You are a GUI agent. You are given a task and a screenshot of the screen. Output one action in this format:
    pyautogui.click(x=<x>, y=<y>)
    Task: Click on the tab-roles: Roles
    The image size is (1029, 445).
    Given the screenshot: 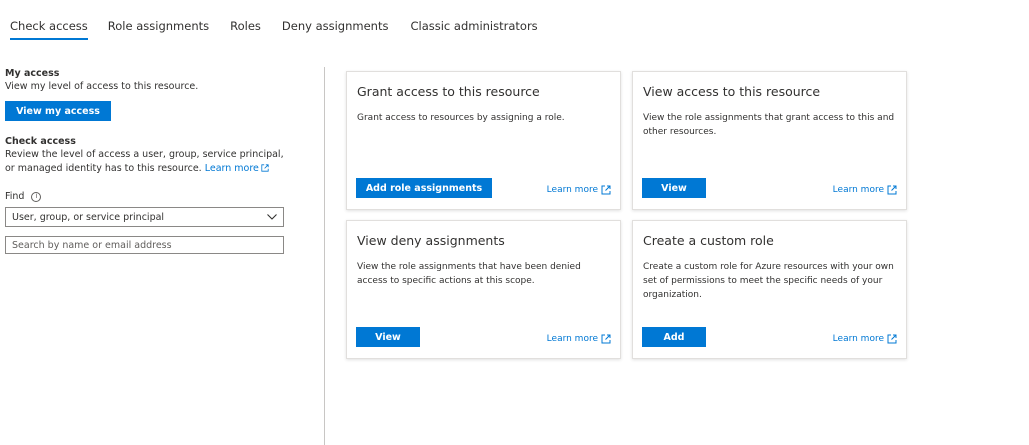 What is the action you would take?
    pyautogui.click(x=245, y=21)
    